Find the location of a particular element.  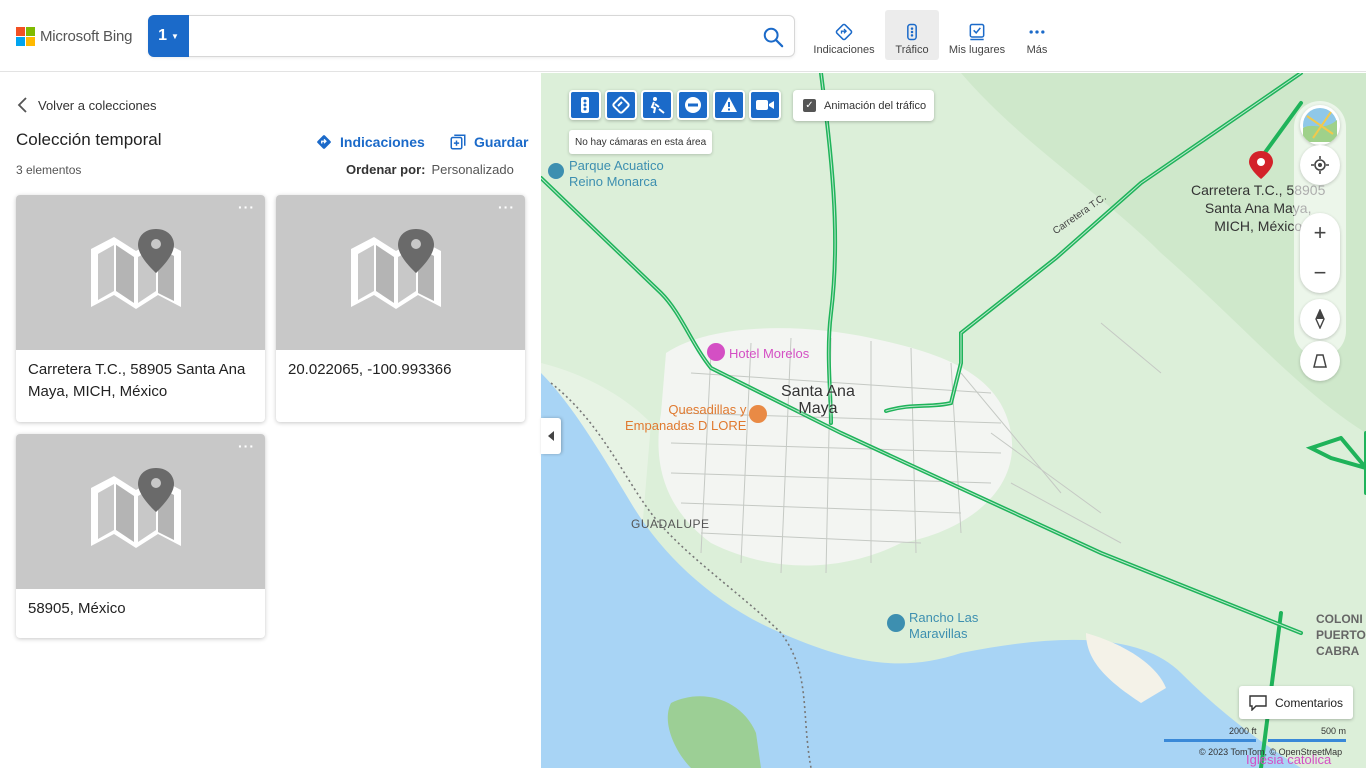

nav-directions: Indicaciones is located at coordinates (844, 35).